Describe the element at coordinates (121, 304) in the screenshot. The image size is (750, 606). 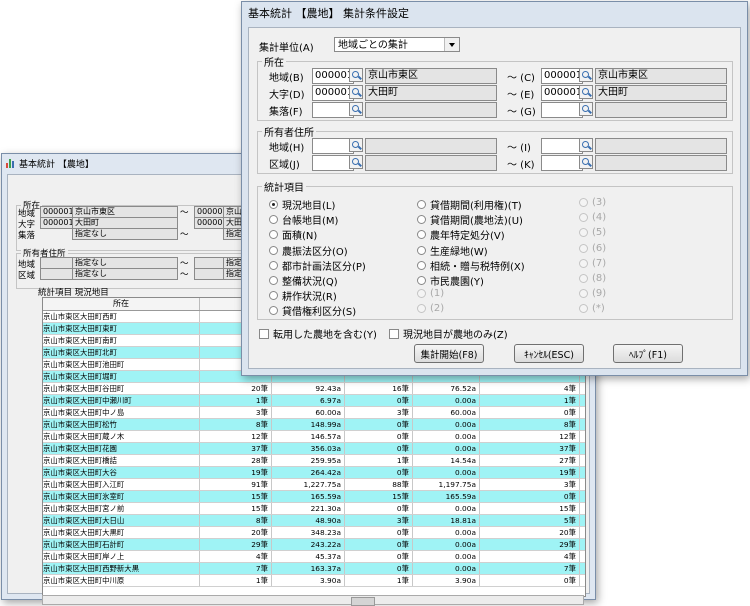
I see `header-shozai: 所在` at that location.